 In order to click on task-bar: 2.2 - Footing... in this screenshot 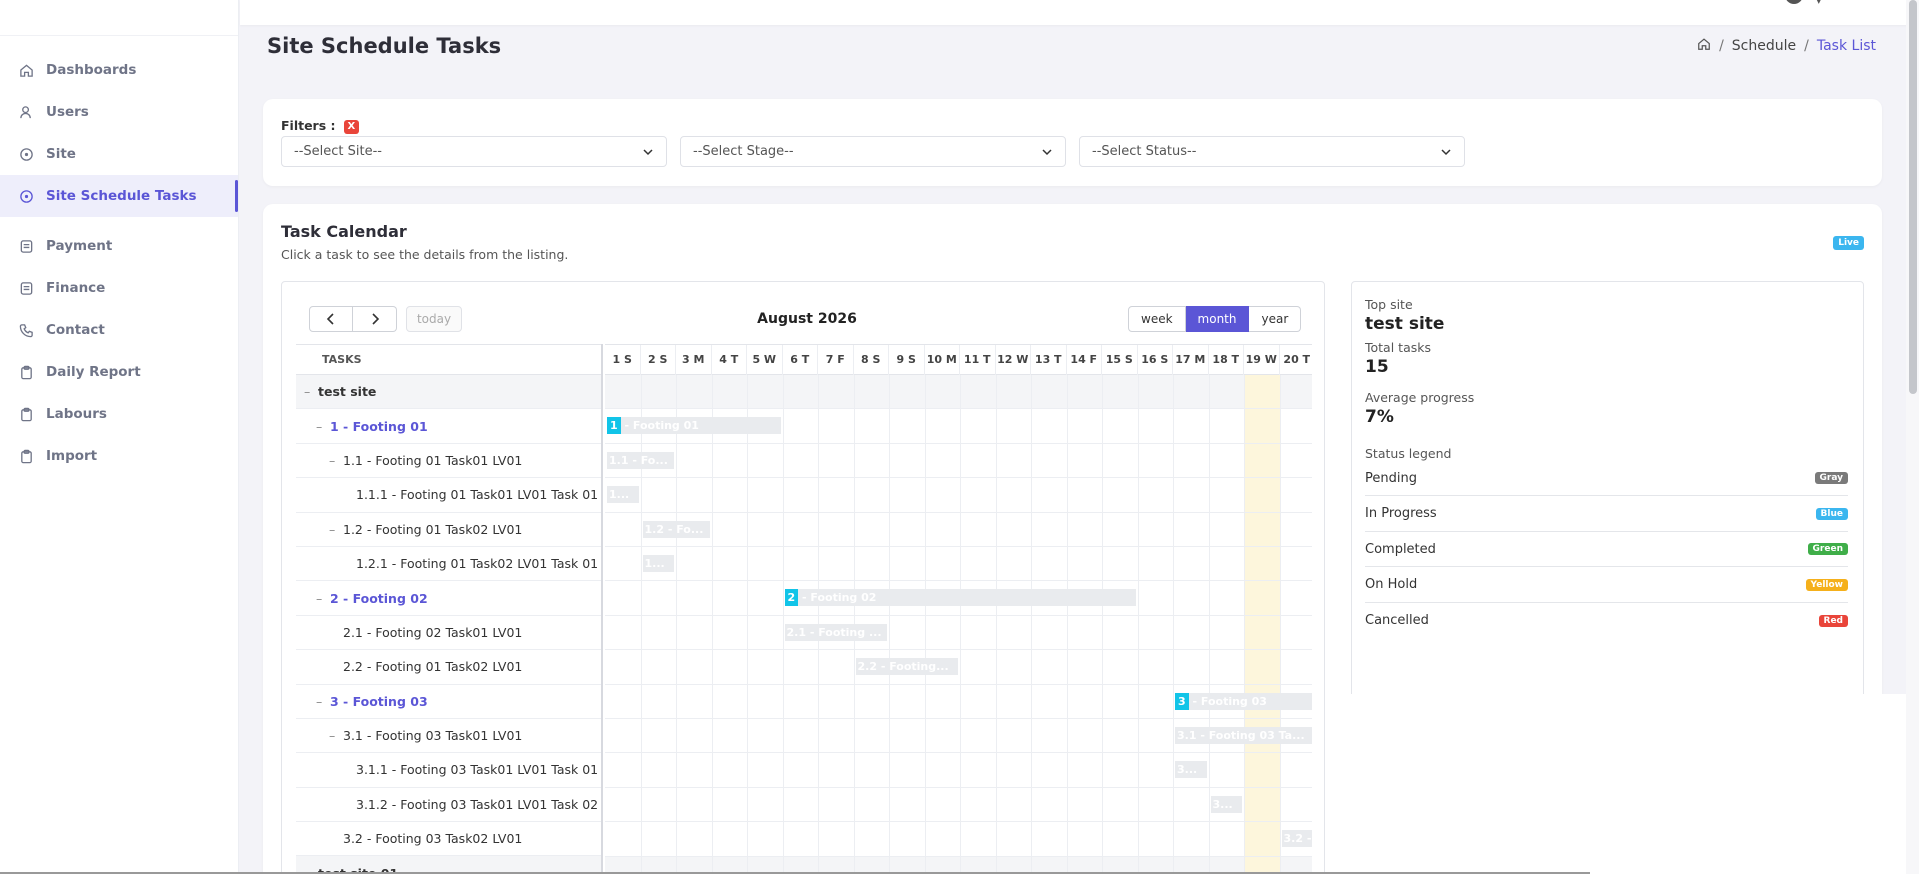, I will do `click(906, 667)`.